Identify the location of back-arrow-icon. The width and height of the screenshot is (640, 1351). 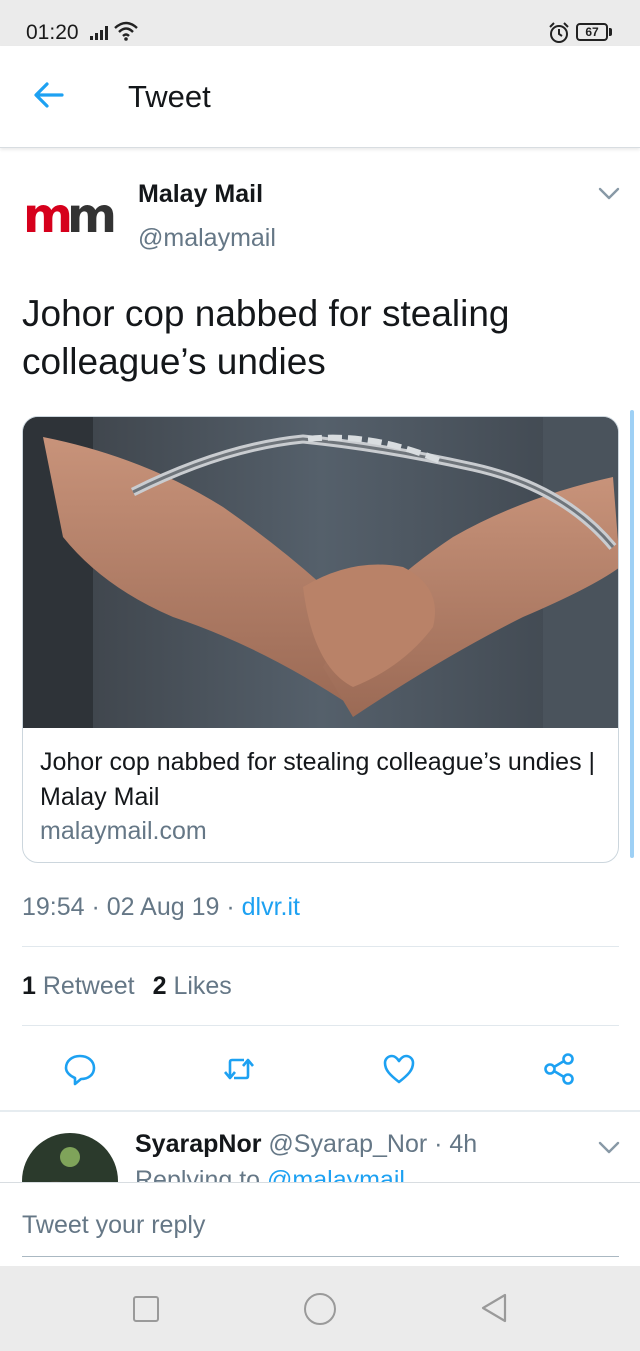
(49, 95).